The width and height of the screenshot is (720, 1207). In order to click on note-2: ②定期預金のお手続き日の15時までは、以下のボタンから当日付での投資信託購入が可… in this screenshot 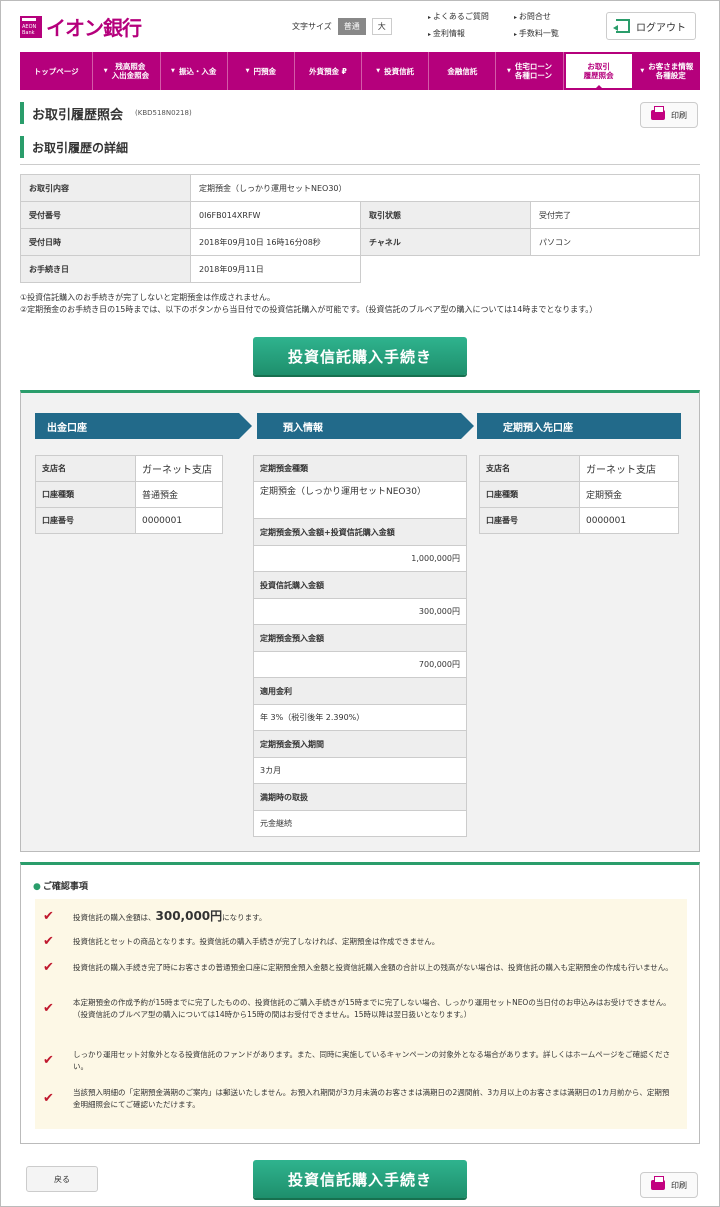, I will do `click(309, 309)`.